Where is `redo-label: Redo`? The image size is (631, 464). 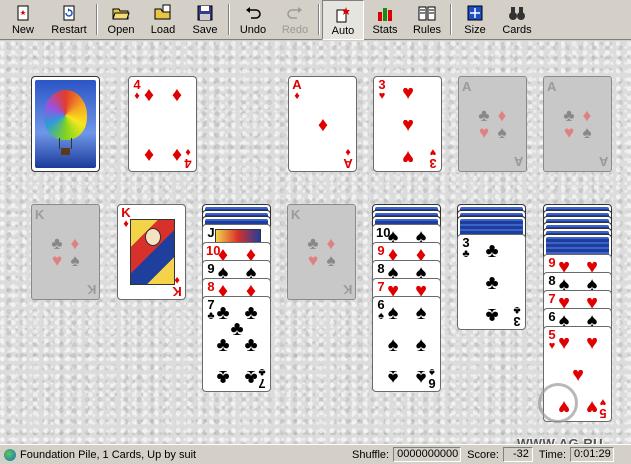 redo-label: Redo is located at coordinates (295, 30).